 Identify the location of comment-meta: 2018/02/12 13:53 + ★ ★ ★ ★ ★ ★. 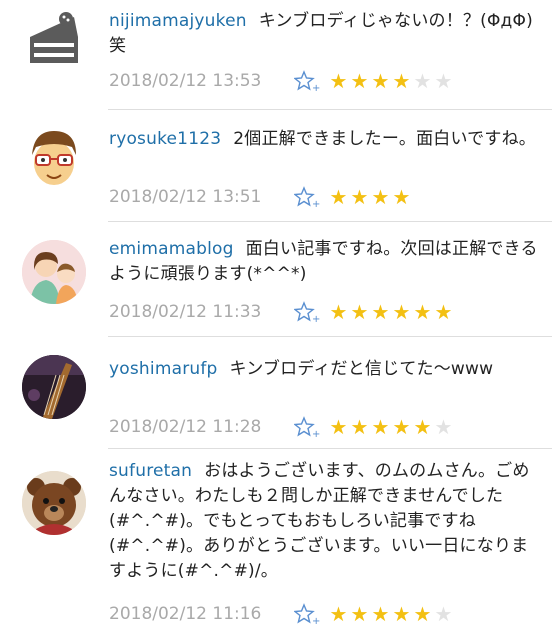
(329, 81).